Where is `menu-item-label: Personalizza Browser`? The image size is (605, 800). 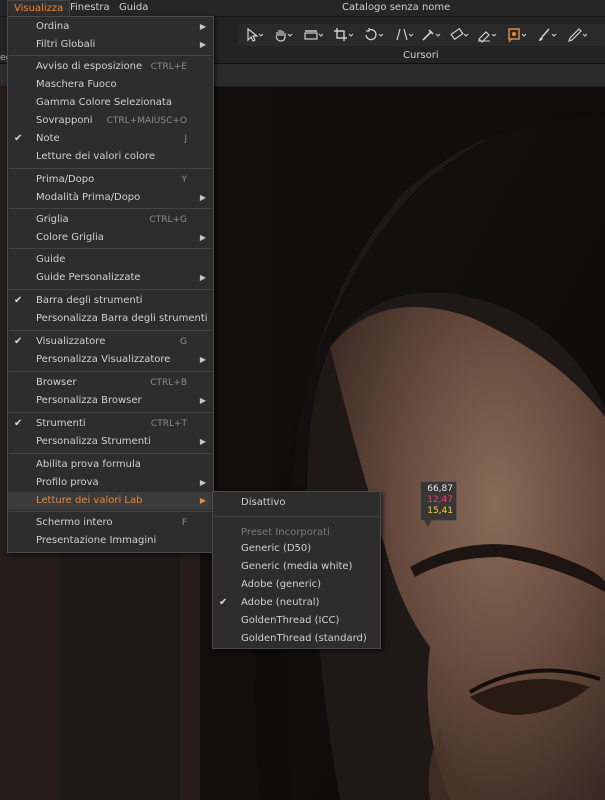
menu-item-label: Personalizza Browser is located at coordinates (89, 400).